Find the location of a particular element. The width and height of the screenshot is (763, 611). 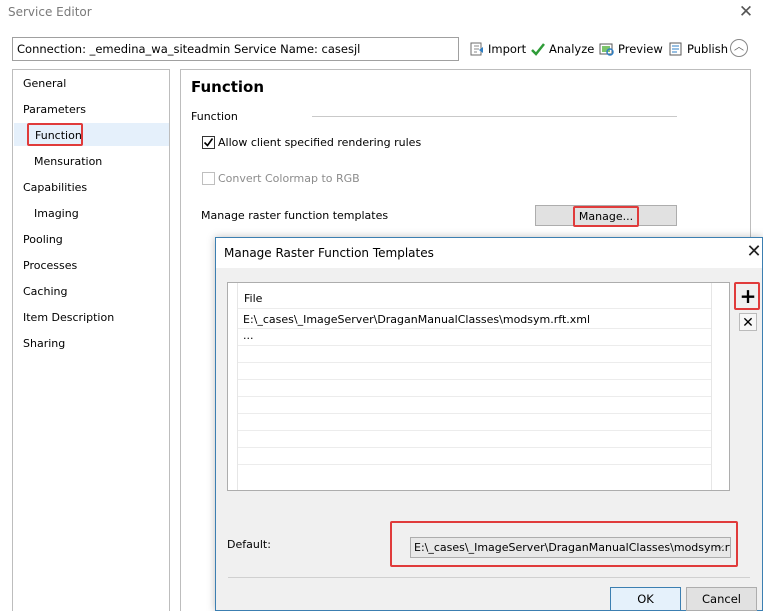

preview-icon is located at coordinates (607, 49).